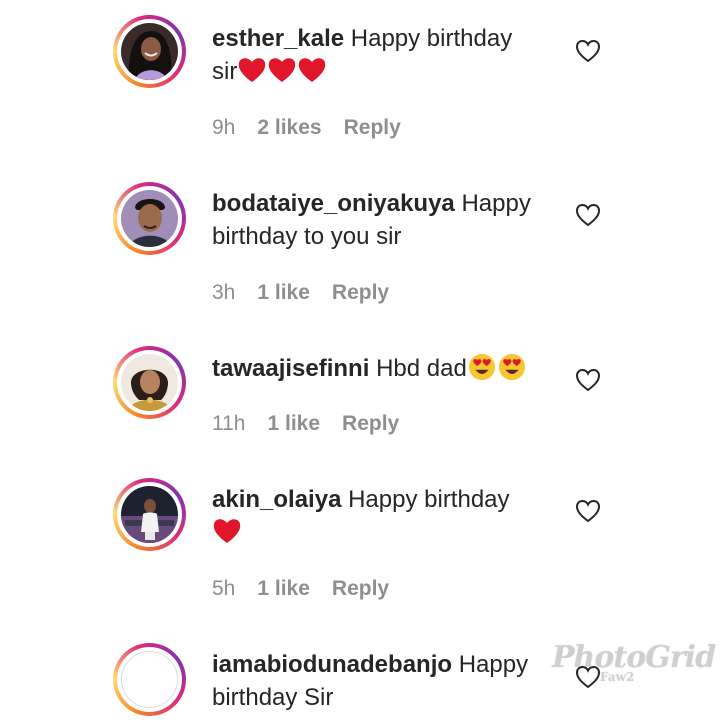  I want to click on comment-text: tawaajisefinni Hbd dad, so click(377, 368).